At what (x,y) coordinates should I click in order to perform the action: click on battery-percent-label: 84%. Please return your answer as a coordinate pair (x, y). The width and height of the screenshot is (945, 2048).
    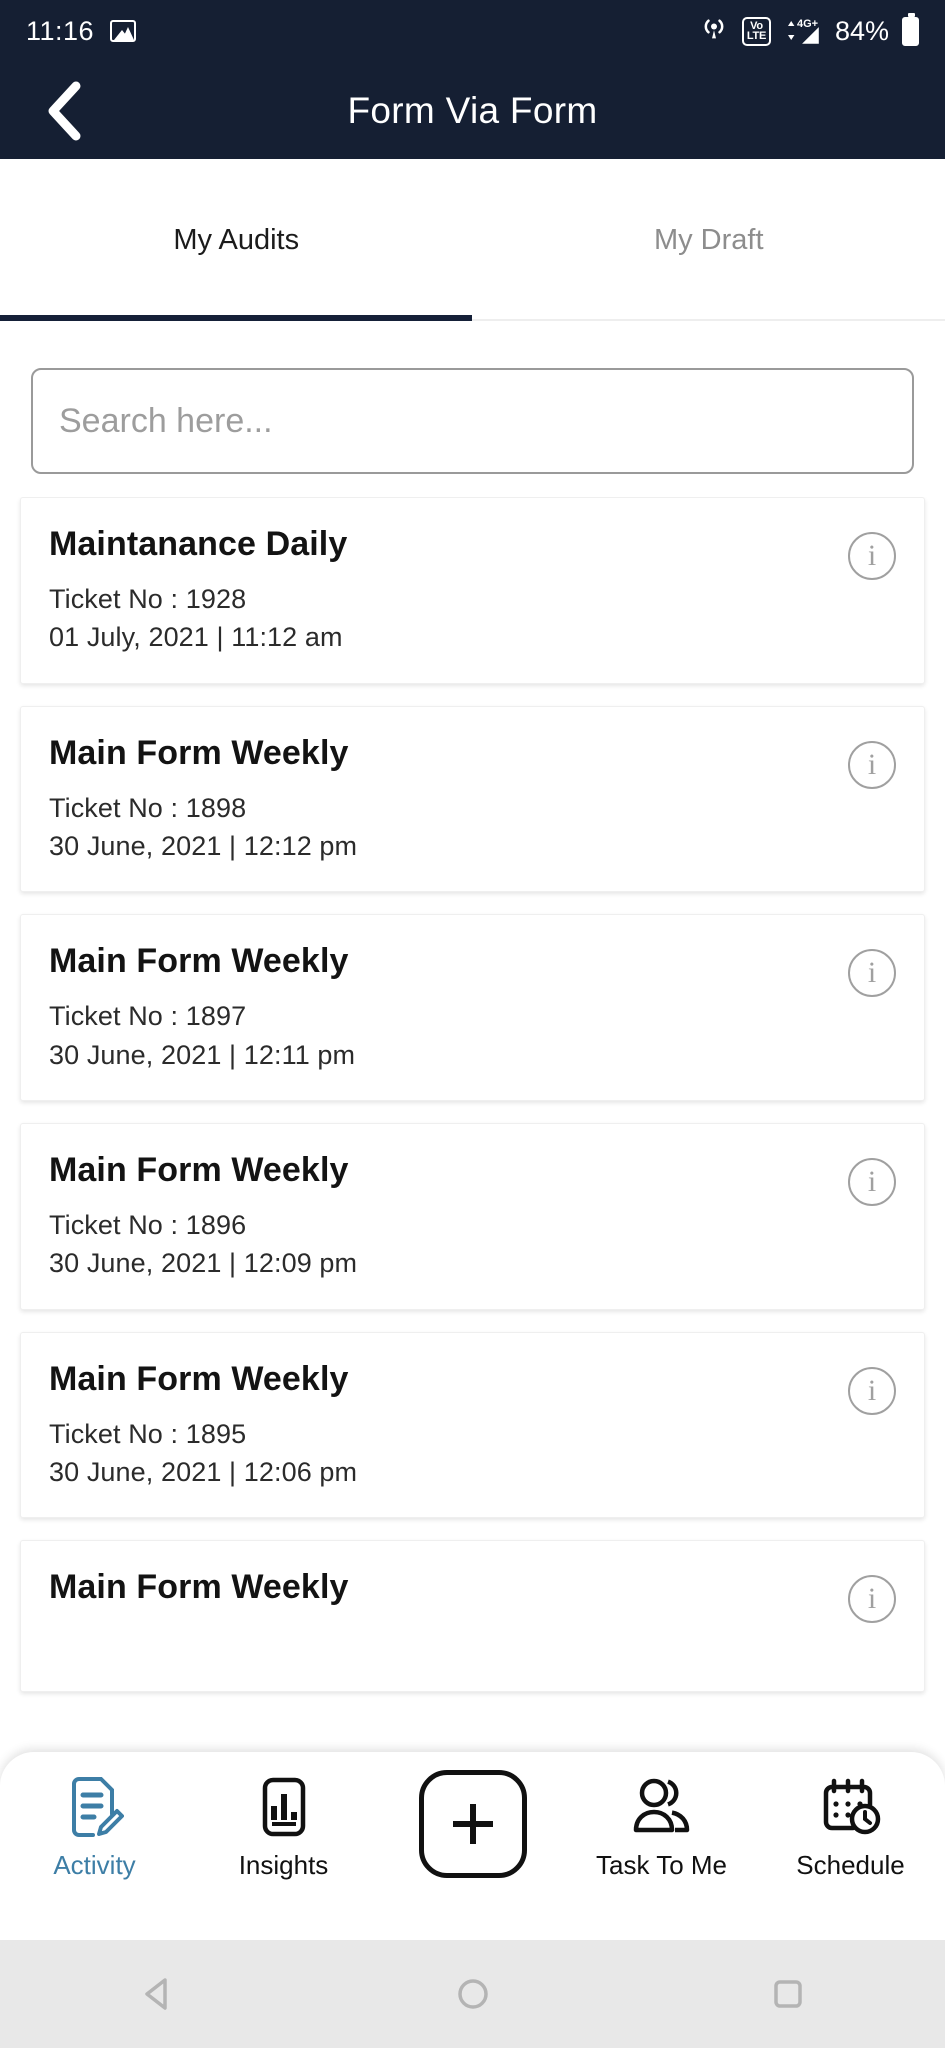
    Looking at the image, I should click on (861, 30).